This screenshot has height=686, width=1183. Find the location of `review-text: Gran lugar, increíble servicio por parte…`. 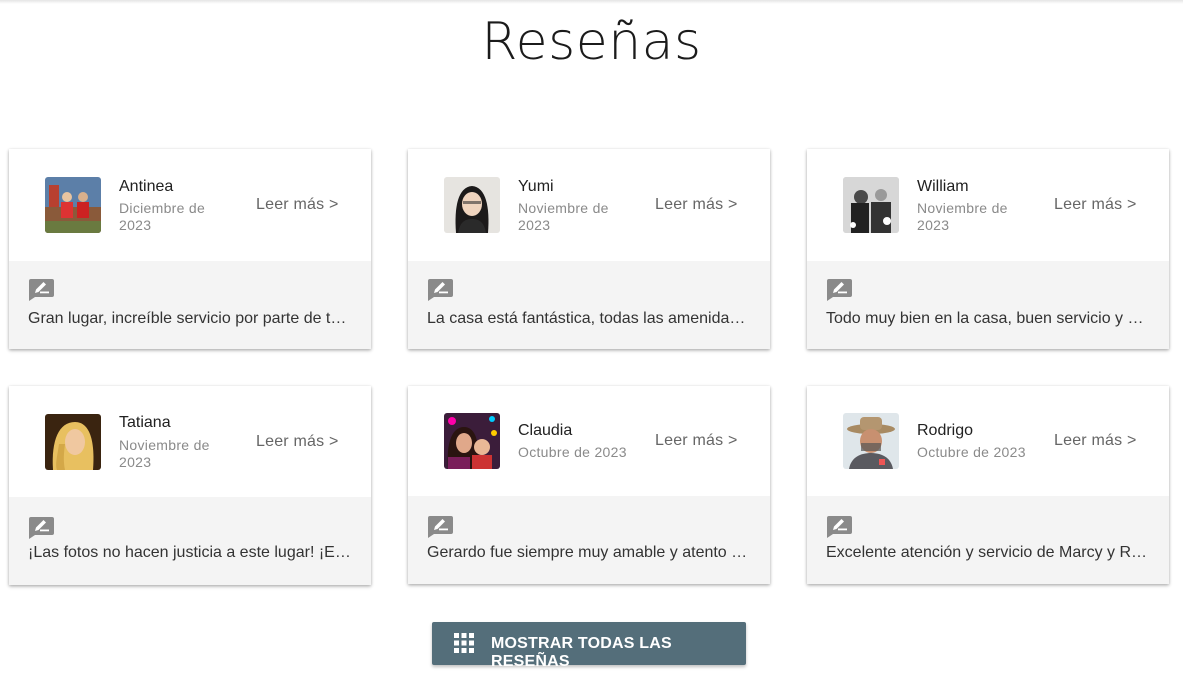

review-text: Gran lugar, increíble servicio por parte… is located at coordinates (190, 318).